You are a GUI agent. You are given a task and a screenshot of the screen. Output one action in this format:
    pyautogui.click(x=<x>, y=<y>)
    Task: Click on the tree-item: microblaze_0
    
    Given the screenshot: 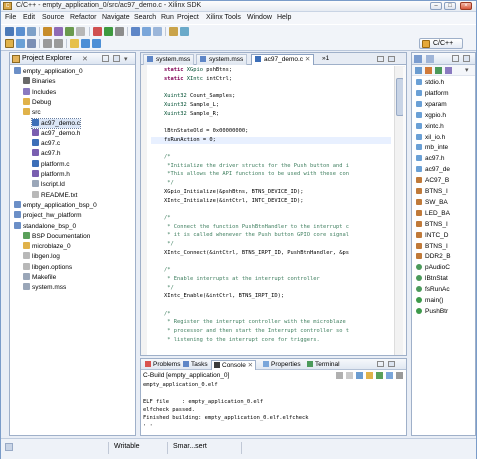 What is the action you would take?
    pyautogui.click(x=47, y=246)
    